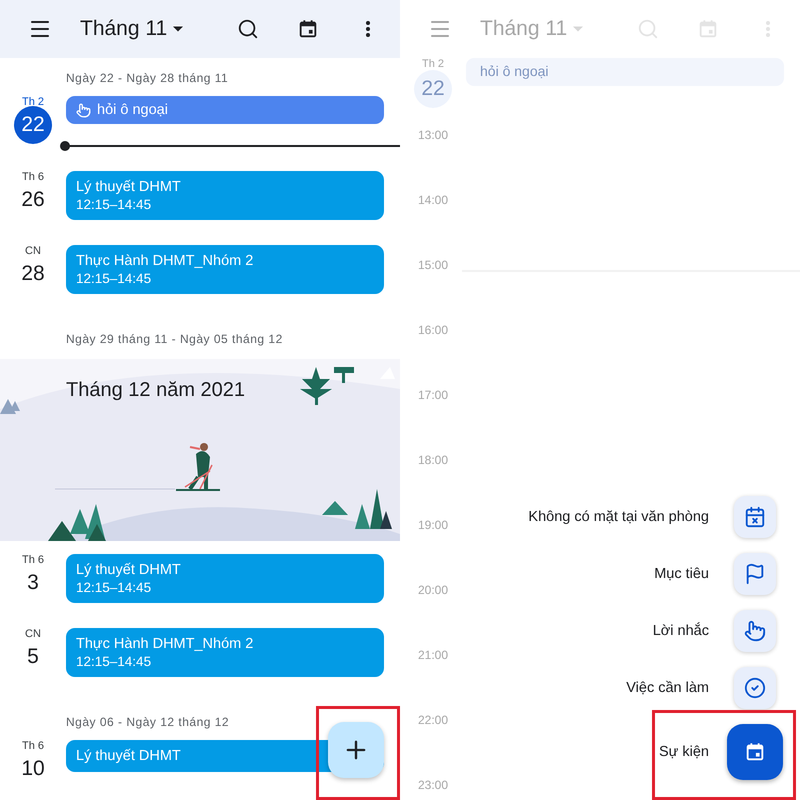 The image size is (800, 800). Describe the element at coordinates (156, 390) in the screenshot. I see `month-title: Tháng 12 năm 2021` at that location.